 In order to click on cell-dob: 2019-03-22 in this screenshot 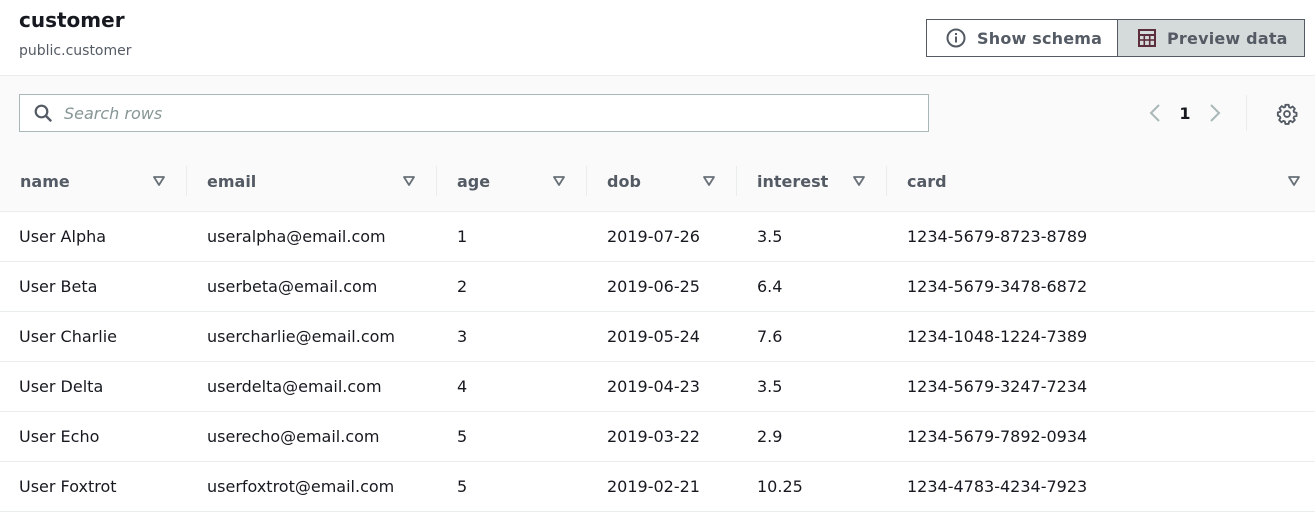, I will do `click(662, 436)`.